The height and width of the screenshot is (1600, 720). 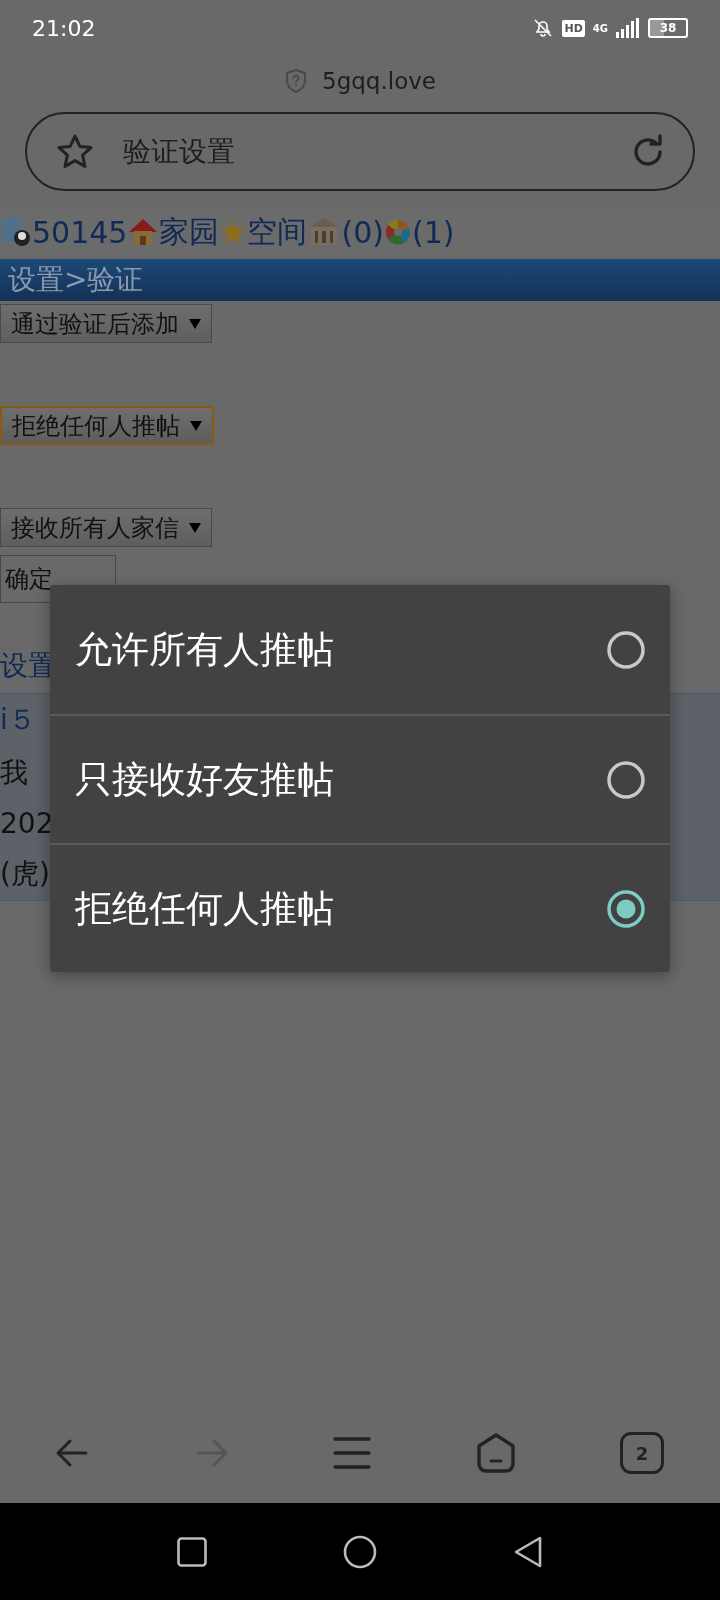 I want to click on shield-question-icon, so click(x=296, y=81).